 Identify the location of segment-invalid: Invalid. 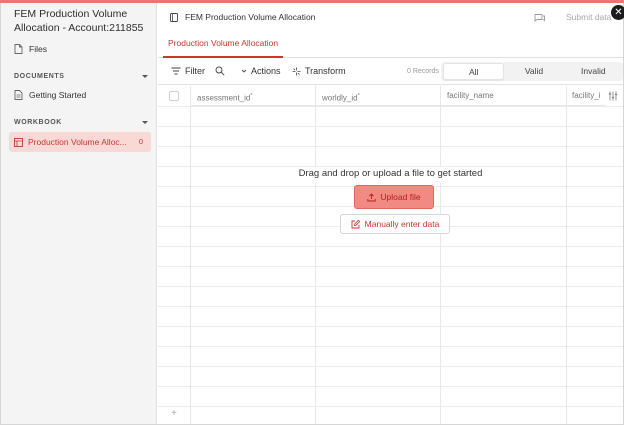
(593, 71).